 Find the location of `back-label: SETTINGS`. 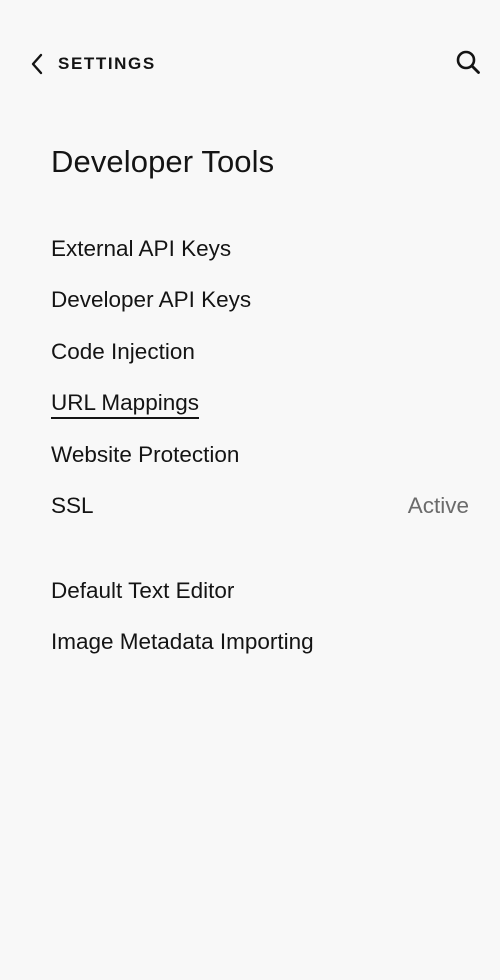

back-label: SETTINGS is located at coordinates (107, 63).